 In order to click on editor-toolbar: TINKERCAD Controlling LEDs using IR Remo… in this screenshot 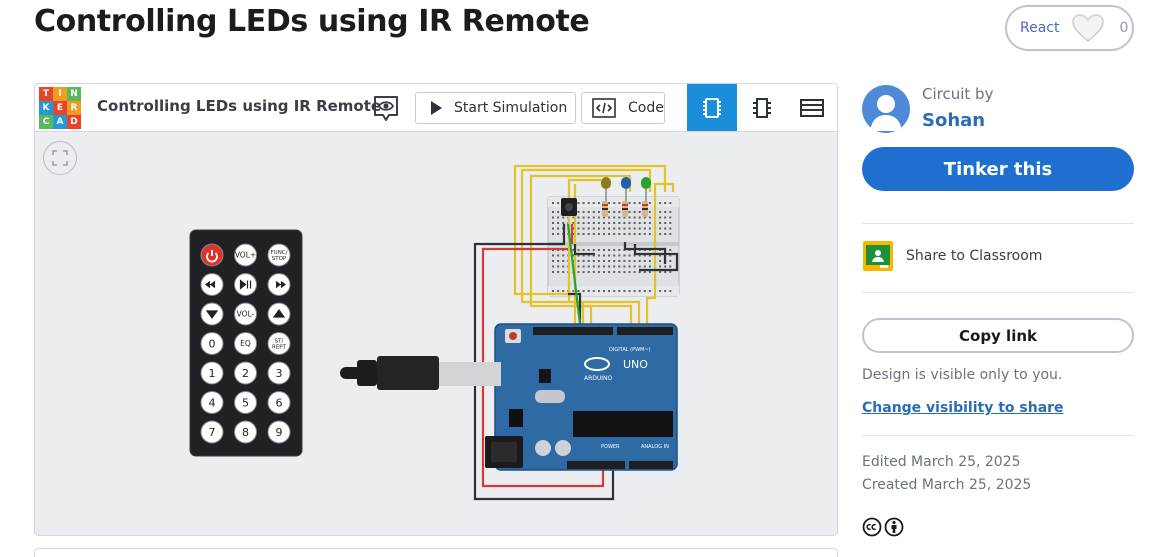, I will do `click(436, 108)`.